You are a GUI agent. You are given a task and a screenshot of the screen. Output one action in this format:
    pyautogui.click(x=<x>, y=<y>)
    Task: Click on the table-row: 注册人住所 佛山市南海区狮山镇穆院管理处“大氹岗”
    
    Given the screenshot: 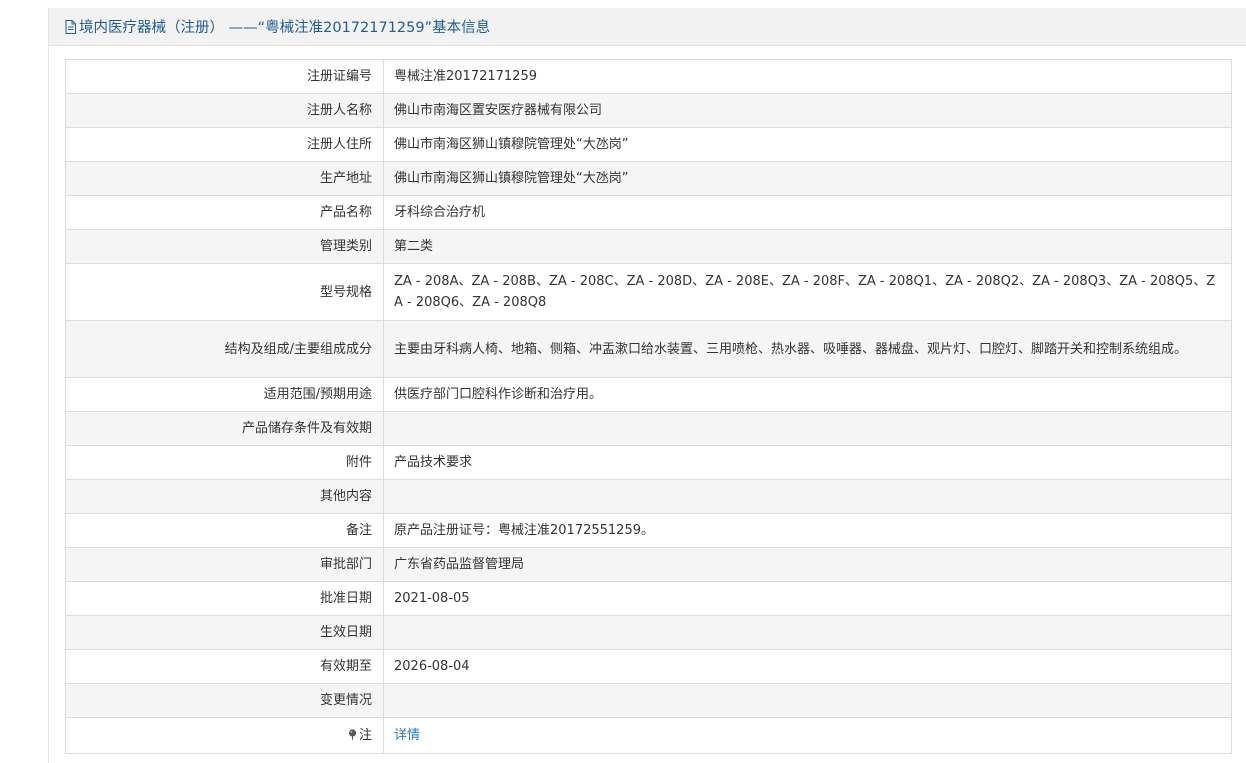 What is the action you would take?
    pyautogui.click(x=648, y=144)
    